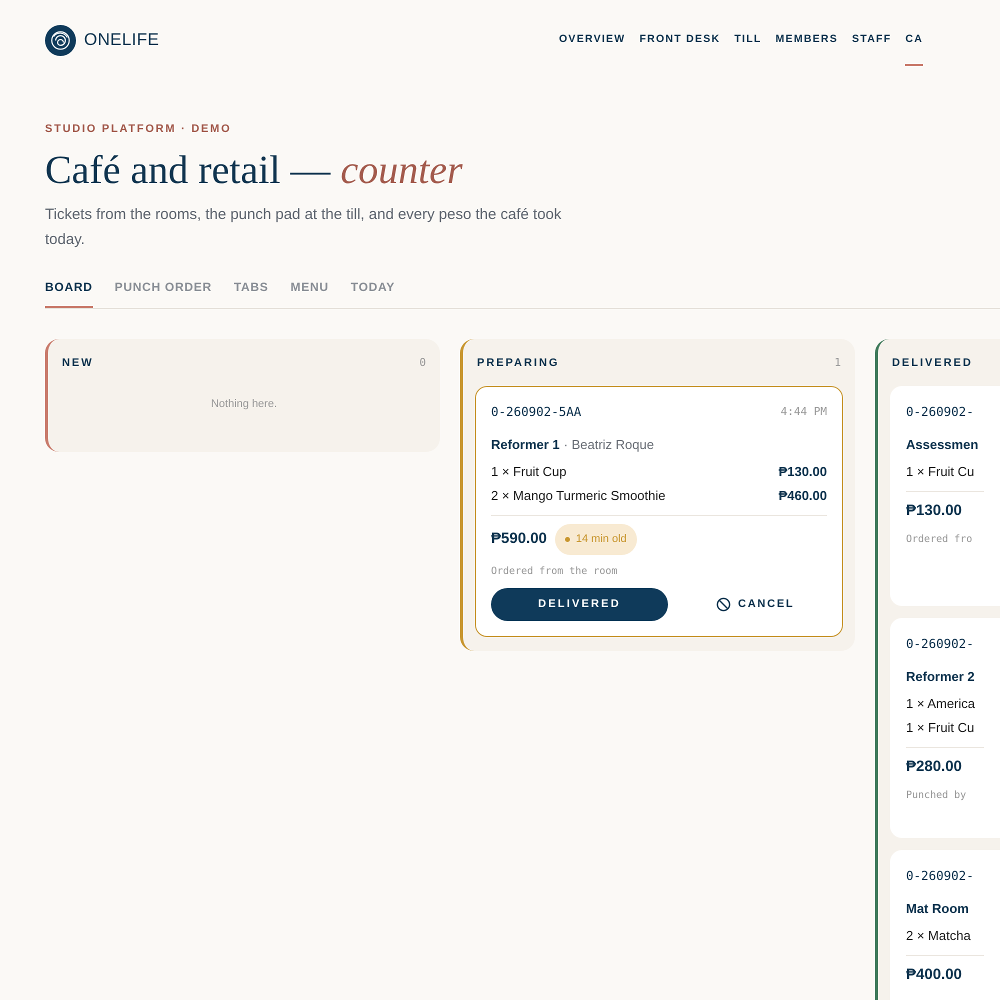 This screenshot has width=1000, height=1000. I want to click on room-name: Mat Room, so click(937, 909).